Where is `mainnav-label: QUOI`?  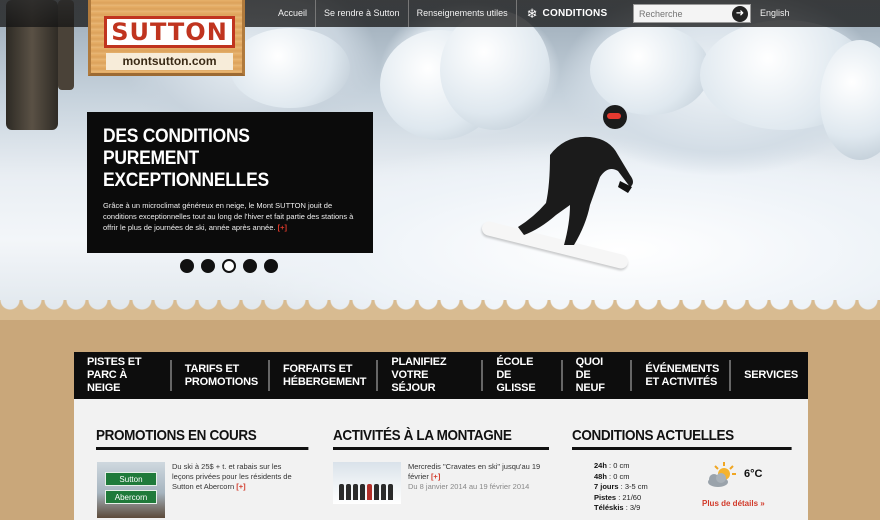
mainnav-label: QUOI is located at coordinates (589, 362).